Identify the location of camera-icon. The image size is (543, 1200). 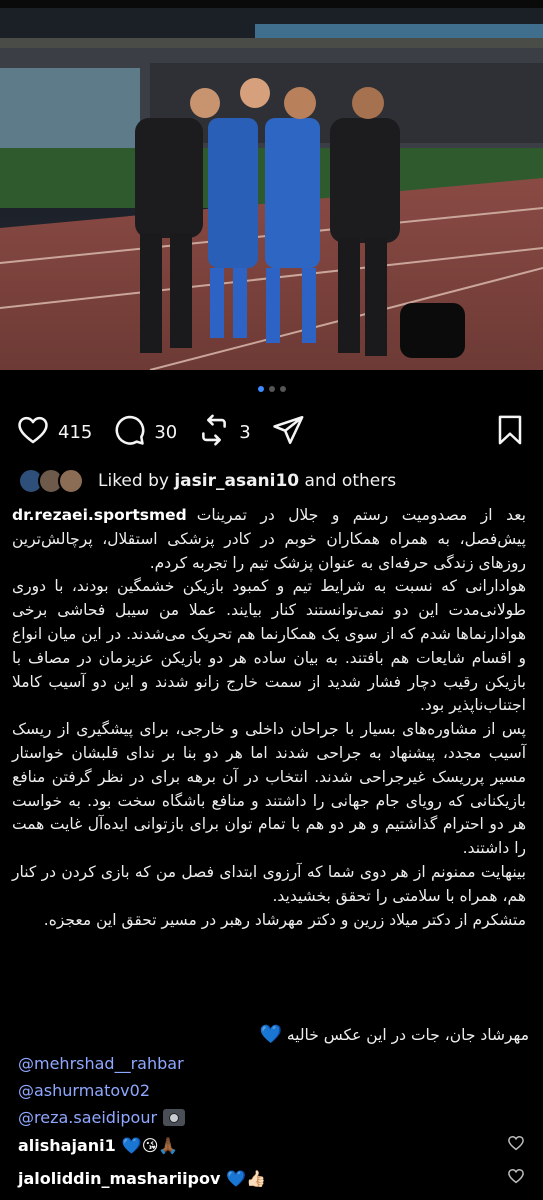
(174, 1117).